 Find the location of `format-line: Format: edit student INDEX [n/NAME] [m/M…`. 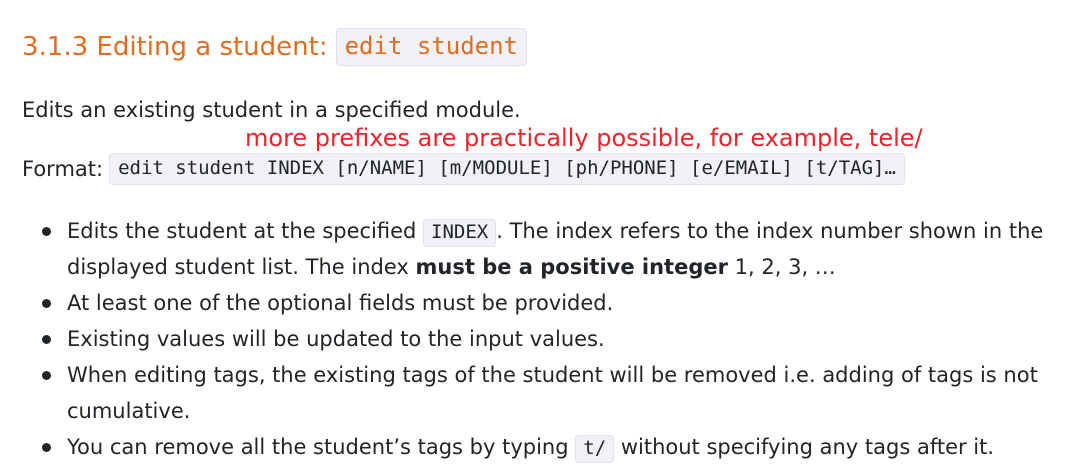

format-line: Format: edit student INDEX [n/NAME] [m/M… is located at coordinates (463, 169).